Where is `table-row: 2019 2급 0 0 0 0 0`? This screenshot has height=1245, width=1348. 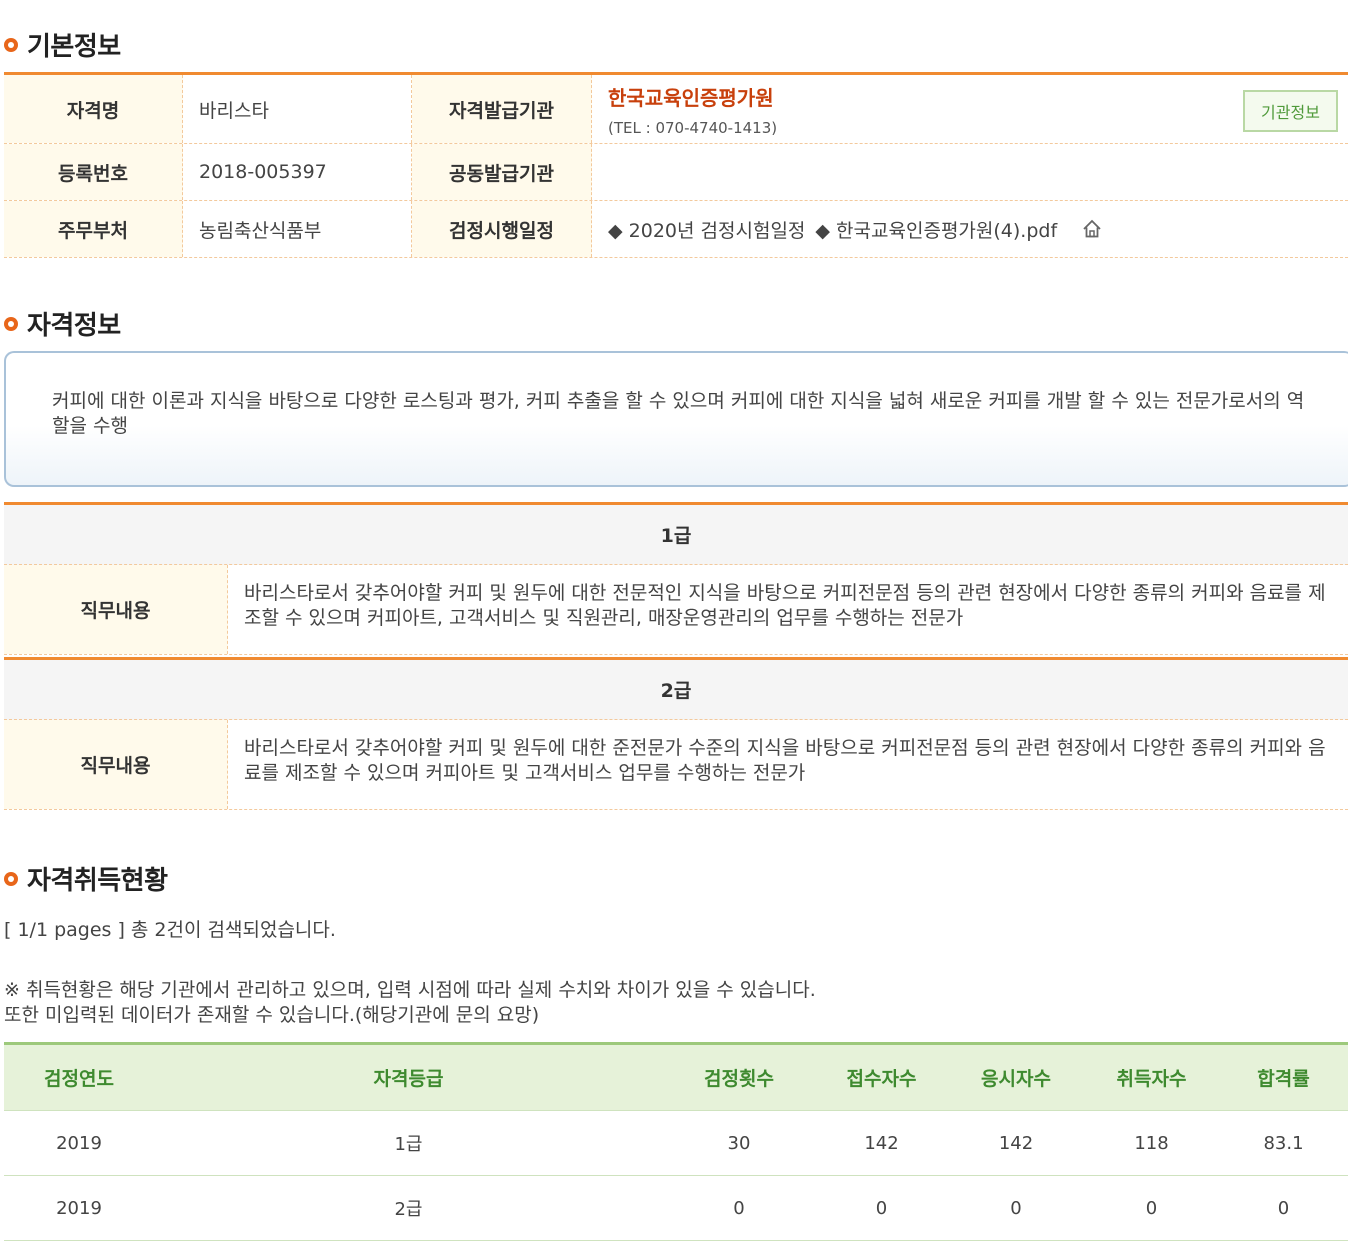
table-row: 2019 2급 0 0 0 0 0 is located at coordinates (676, 1208).